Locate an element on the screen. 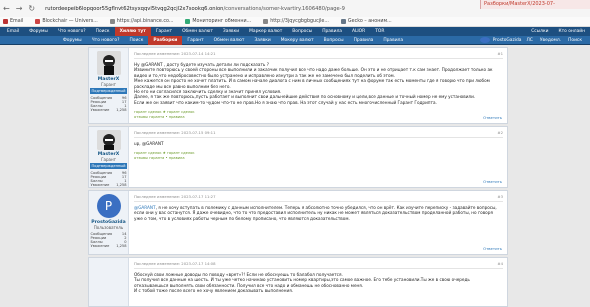  bookmark-label: Email is located at coordinates (17, 21).